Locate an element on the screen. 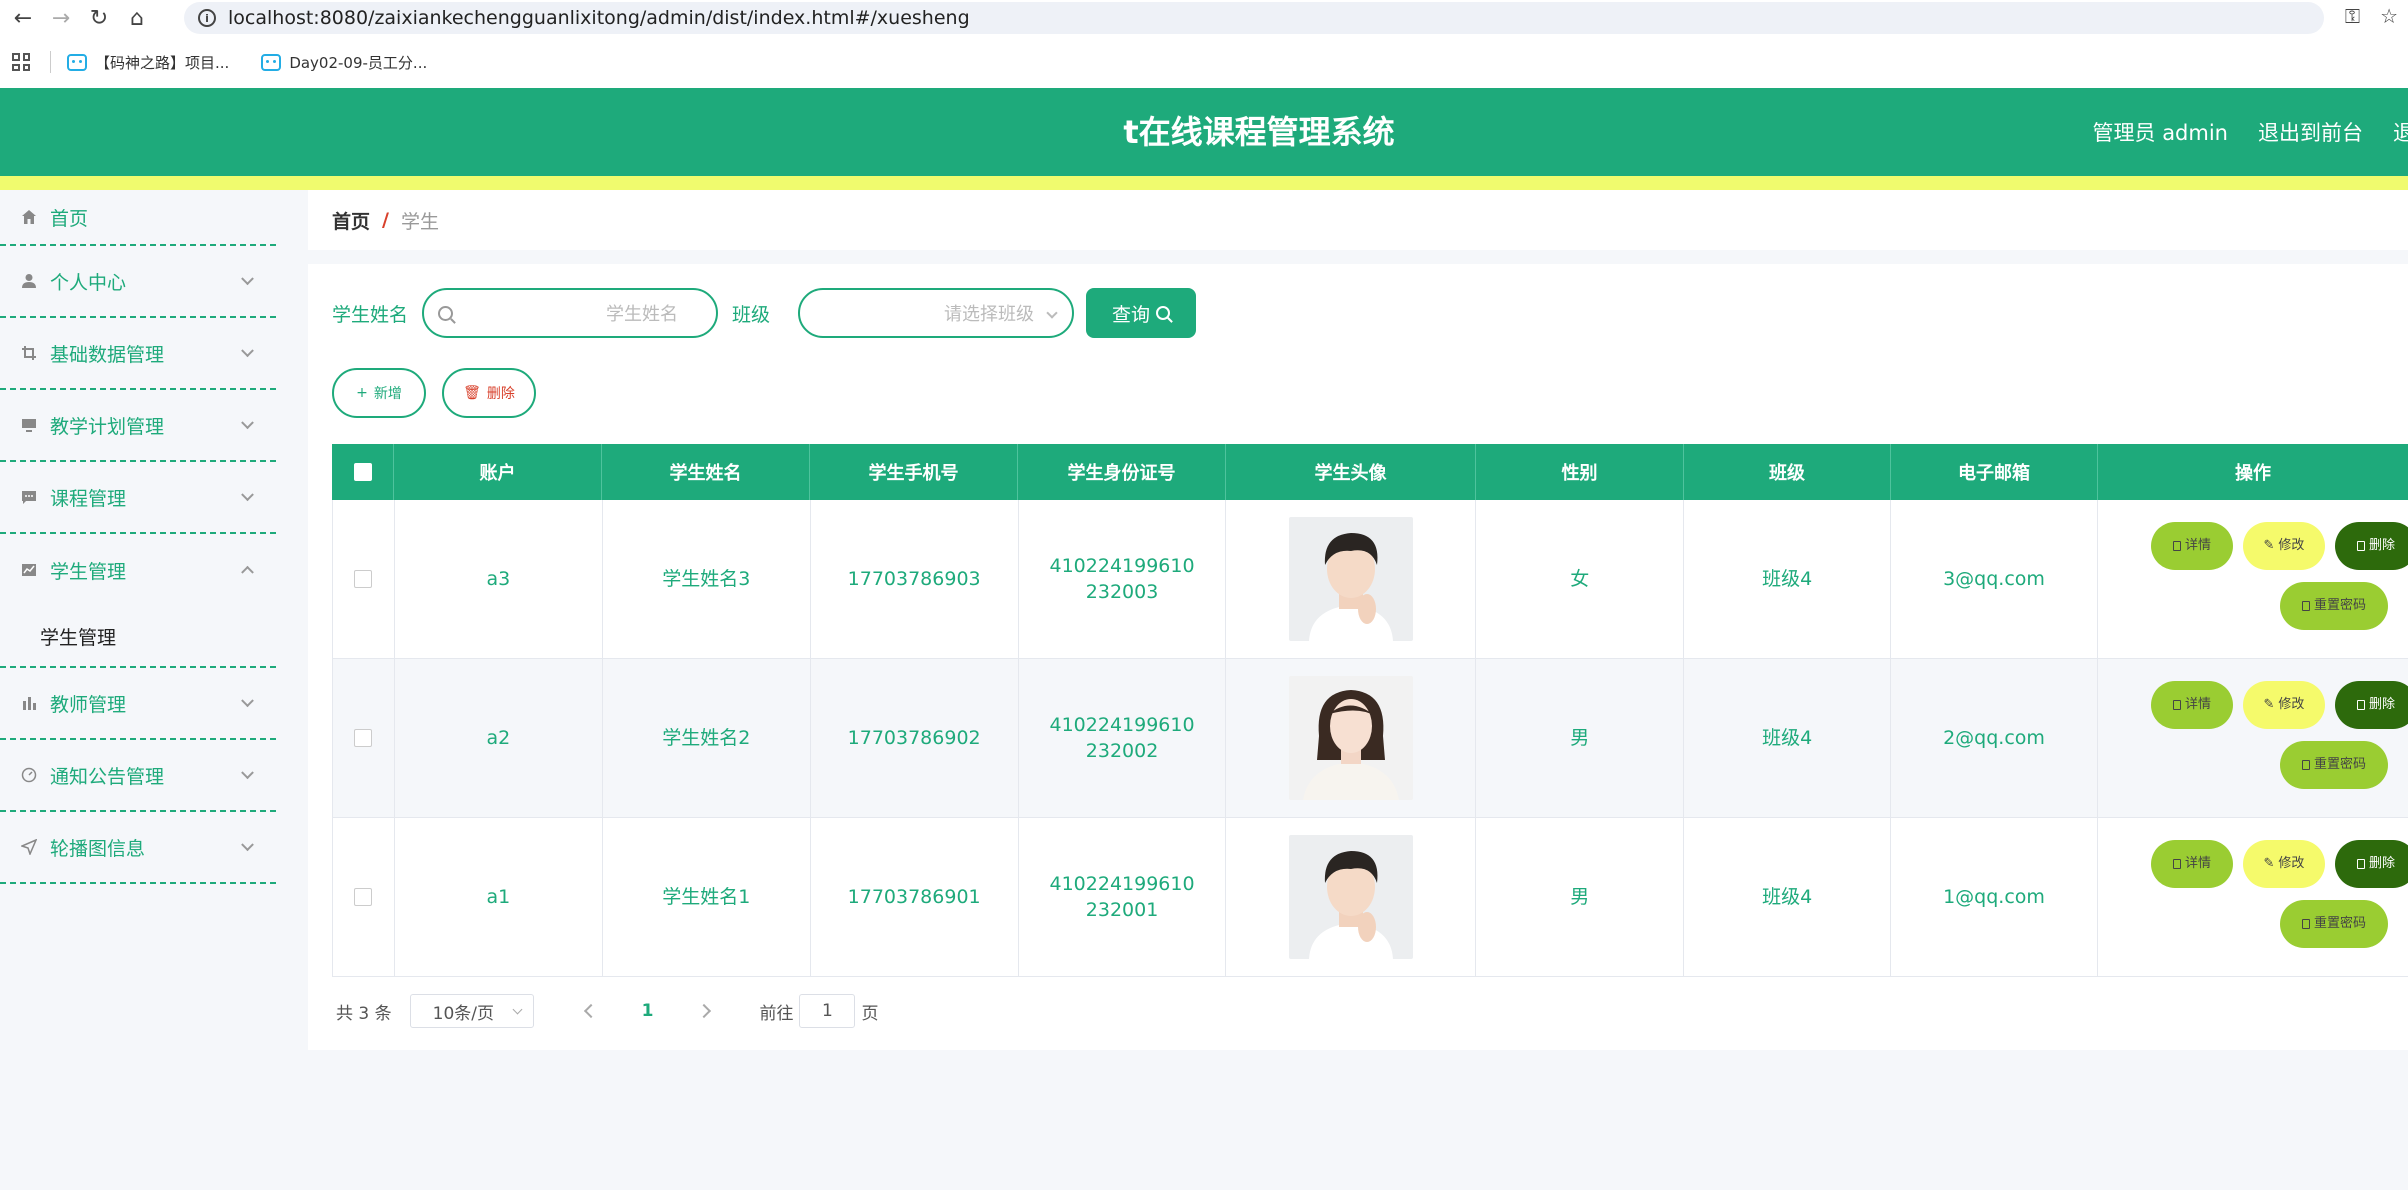 The height and width of the screenshot is (1190, 2408). id-card-cell: 410224199610232003 is located at coordinates (1123, 579).